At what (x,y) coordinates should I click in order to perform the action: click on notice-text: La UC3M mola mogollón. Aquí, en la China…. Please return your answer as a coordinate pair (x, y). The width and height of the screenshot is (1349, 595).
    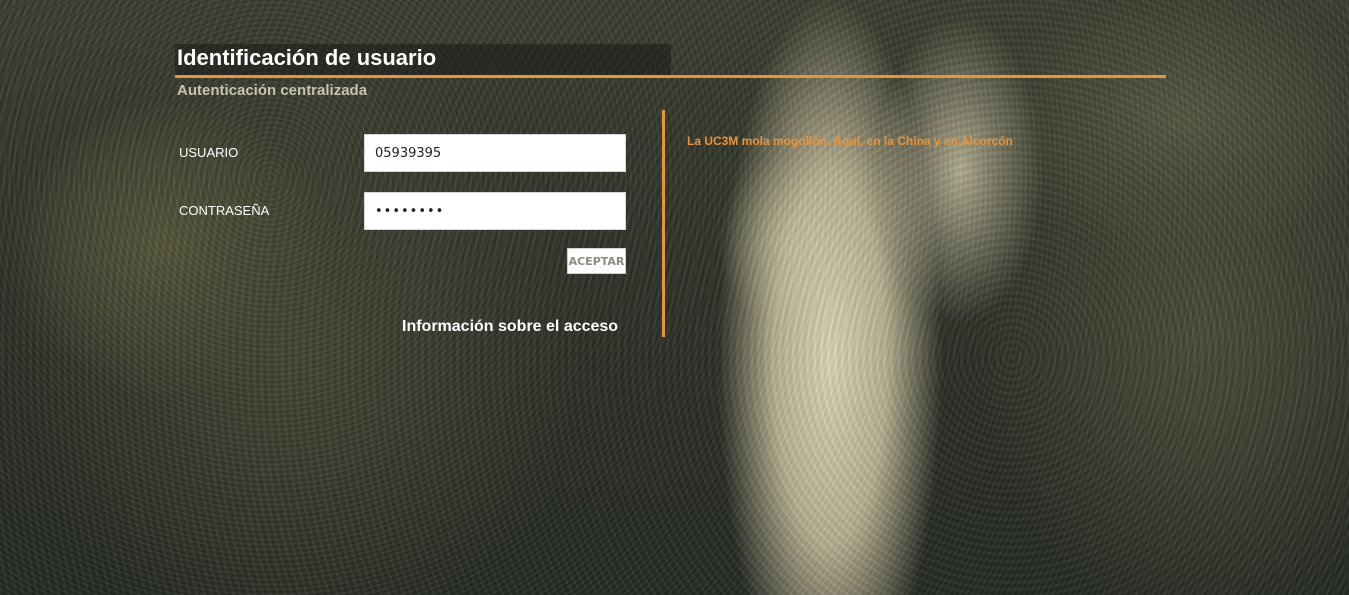
    Looking at the image, I should click on (850, 141).